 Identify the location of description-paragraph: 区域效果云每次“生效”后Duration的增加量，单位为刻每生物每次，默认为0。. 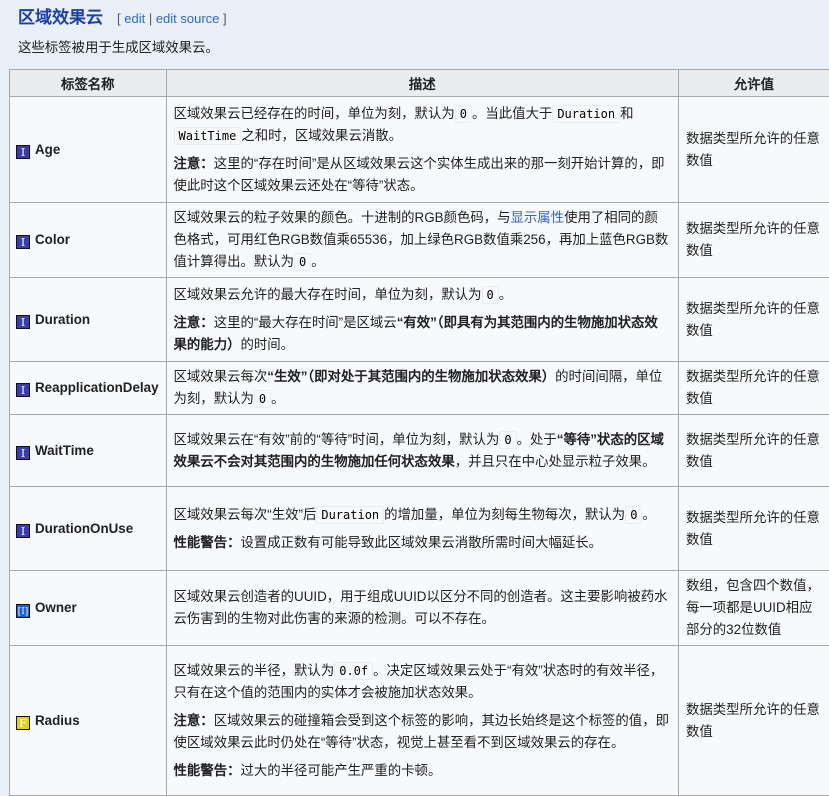
(422, 515).